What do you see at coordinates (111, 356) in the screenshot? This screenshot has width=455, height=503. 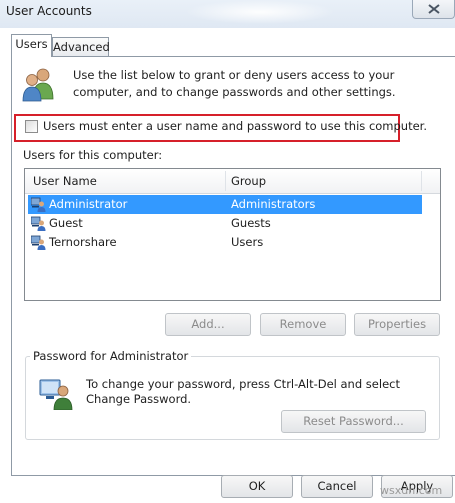 I see `password-group-label: Password for Administrator` at bounding box center [111, 356].